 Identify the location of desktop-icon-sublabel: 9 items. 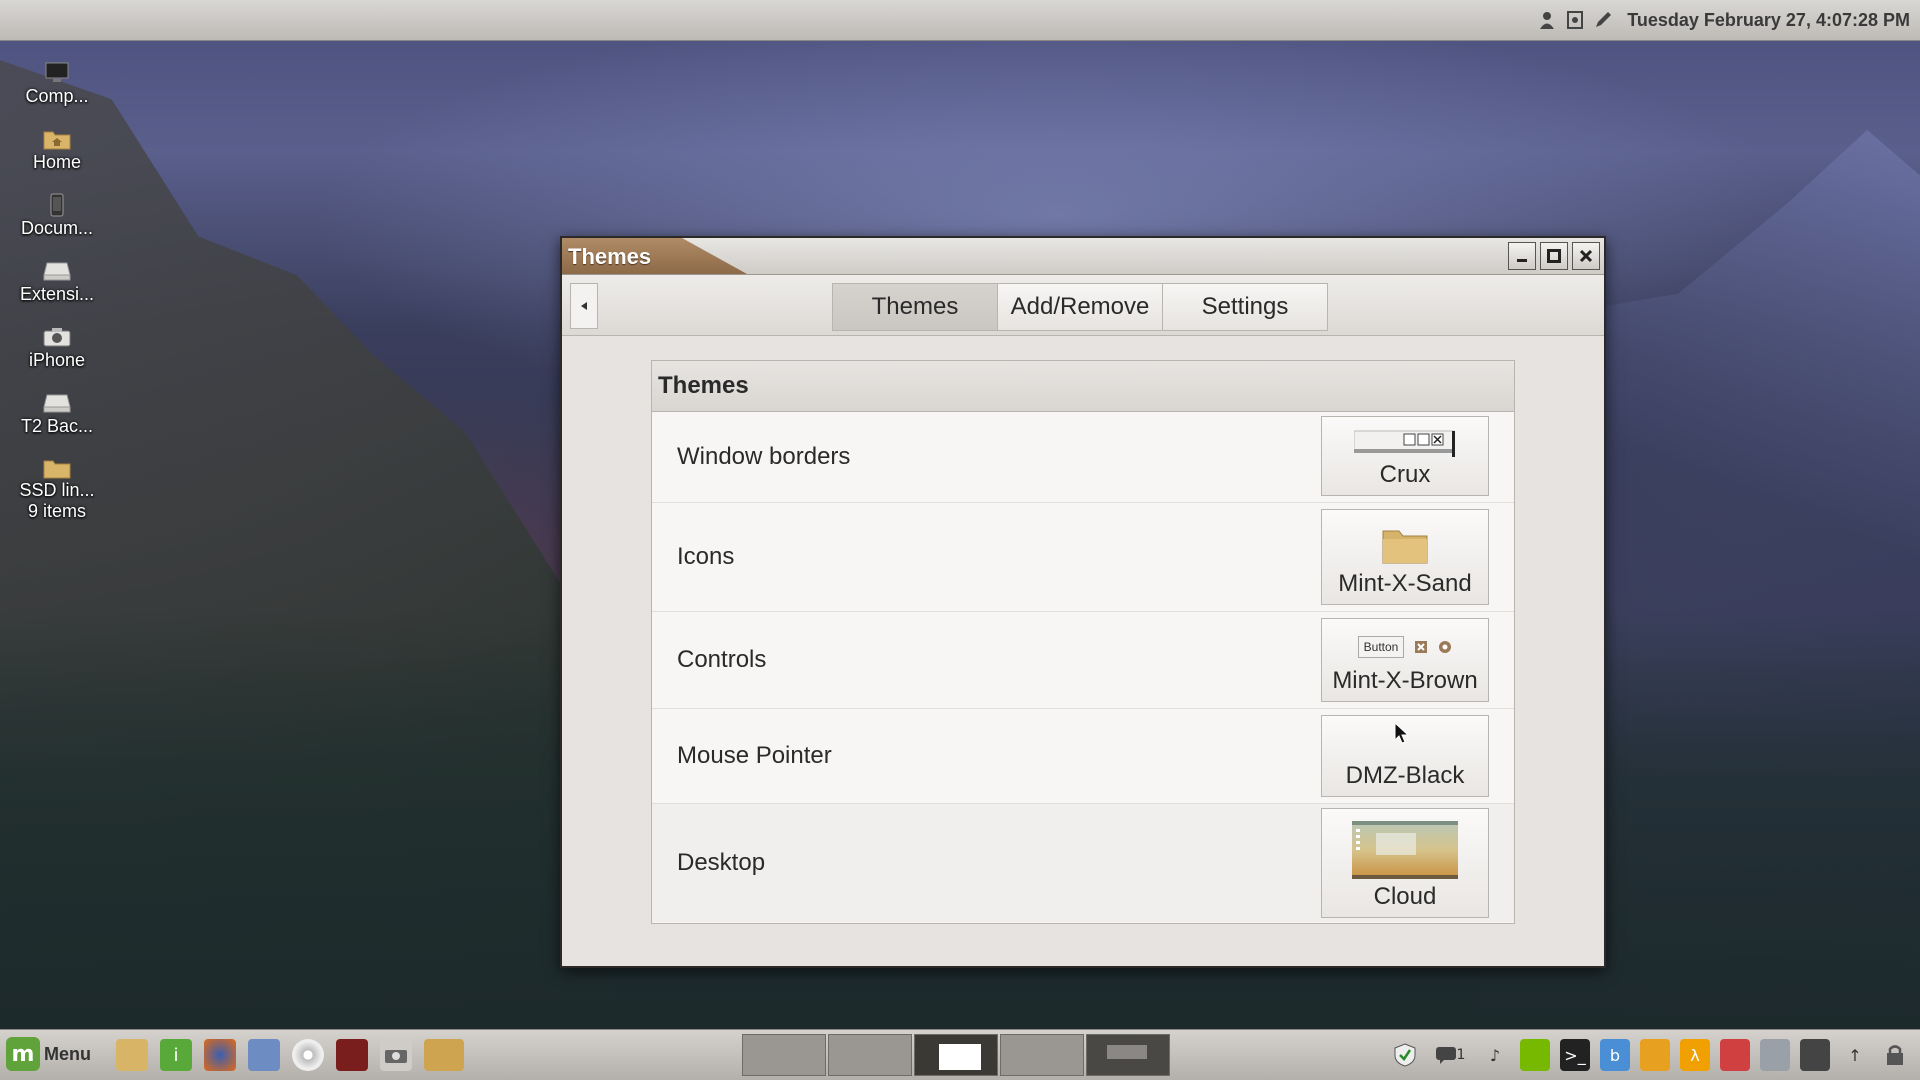
(57, 511).